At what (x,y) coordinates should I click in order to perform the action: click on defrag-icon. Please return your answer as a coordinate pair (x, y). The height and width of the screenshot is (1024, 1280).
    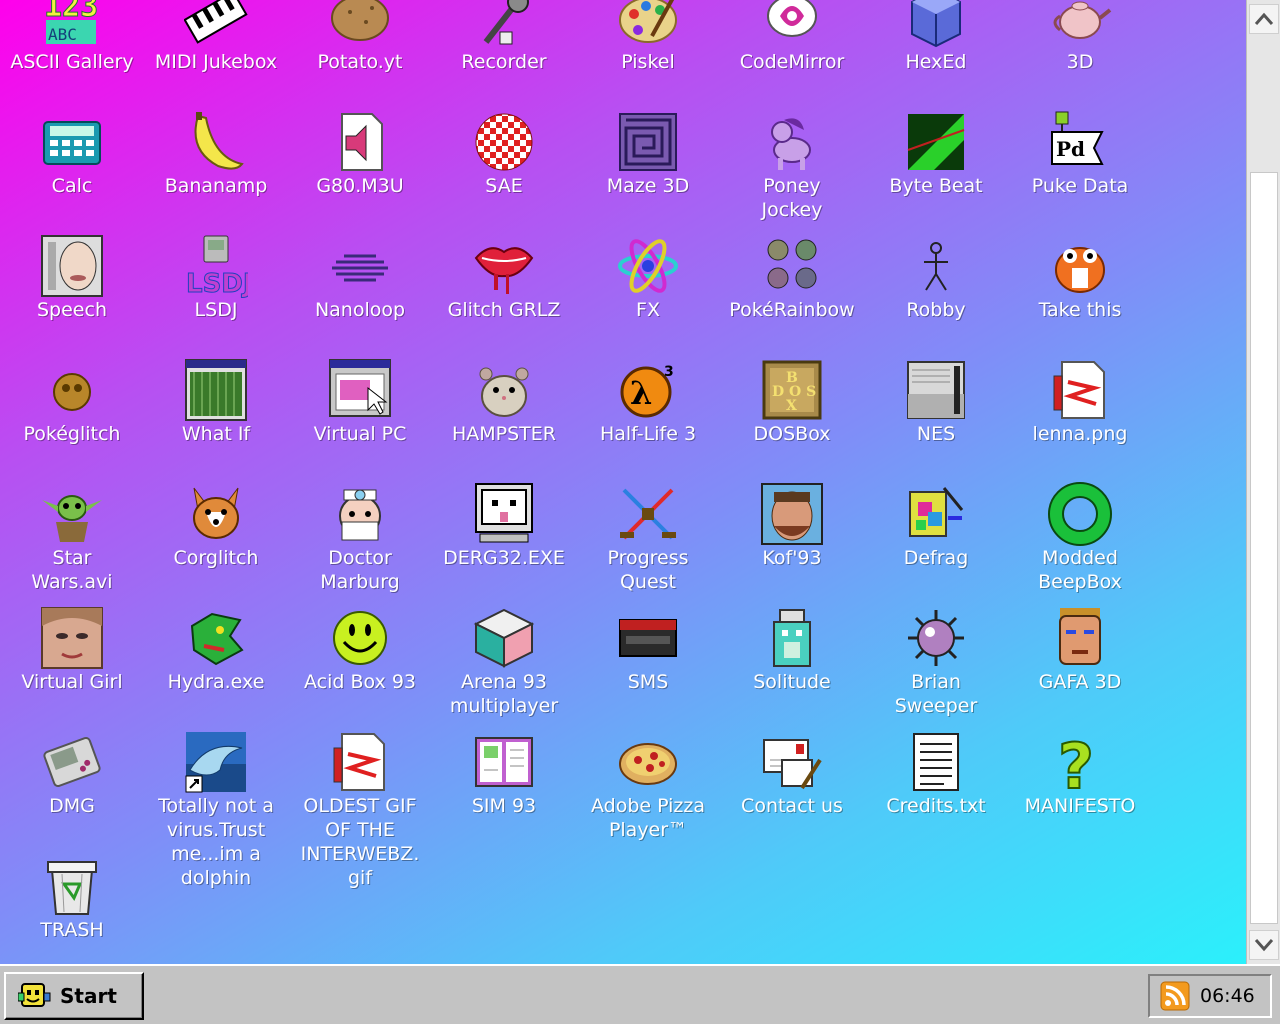
    Looking at the image, I should click on (936, 514).